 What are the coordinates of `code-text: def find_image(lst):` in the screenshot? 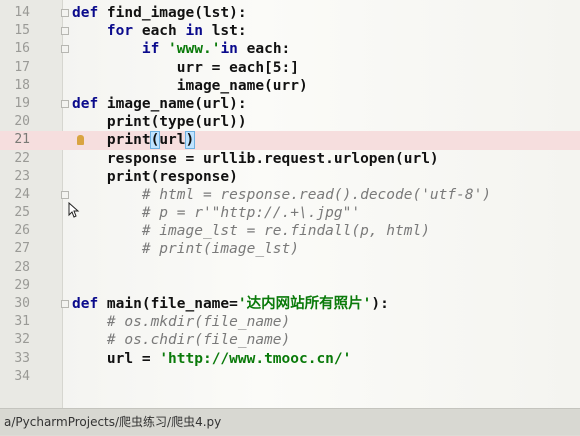 It's located at (159, 13).